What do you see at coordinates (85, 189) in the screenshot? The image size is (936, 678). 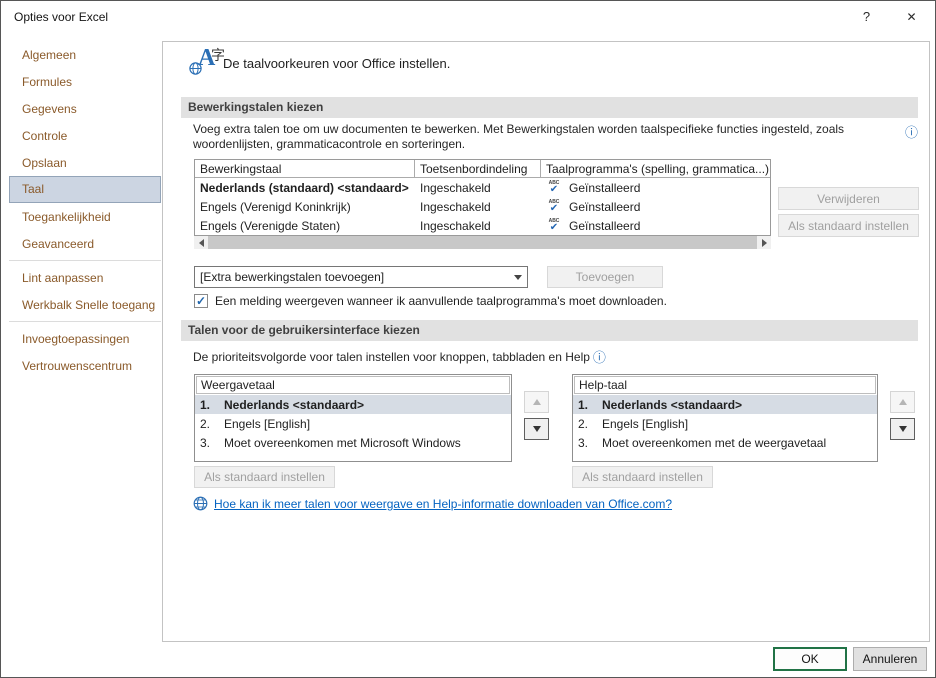 I see `sidebar-item-taal: Taal` at bounding box center [85, 189].